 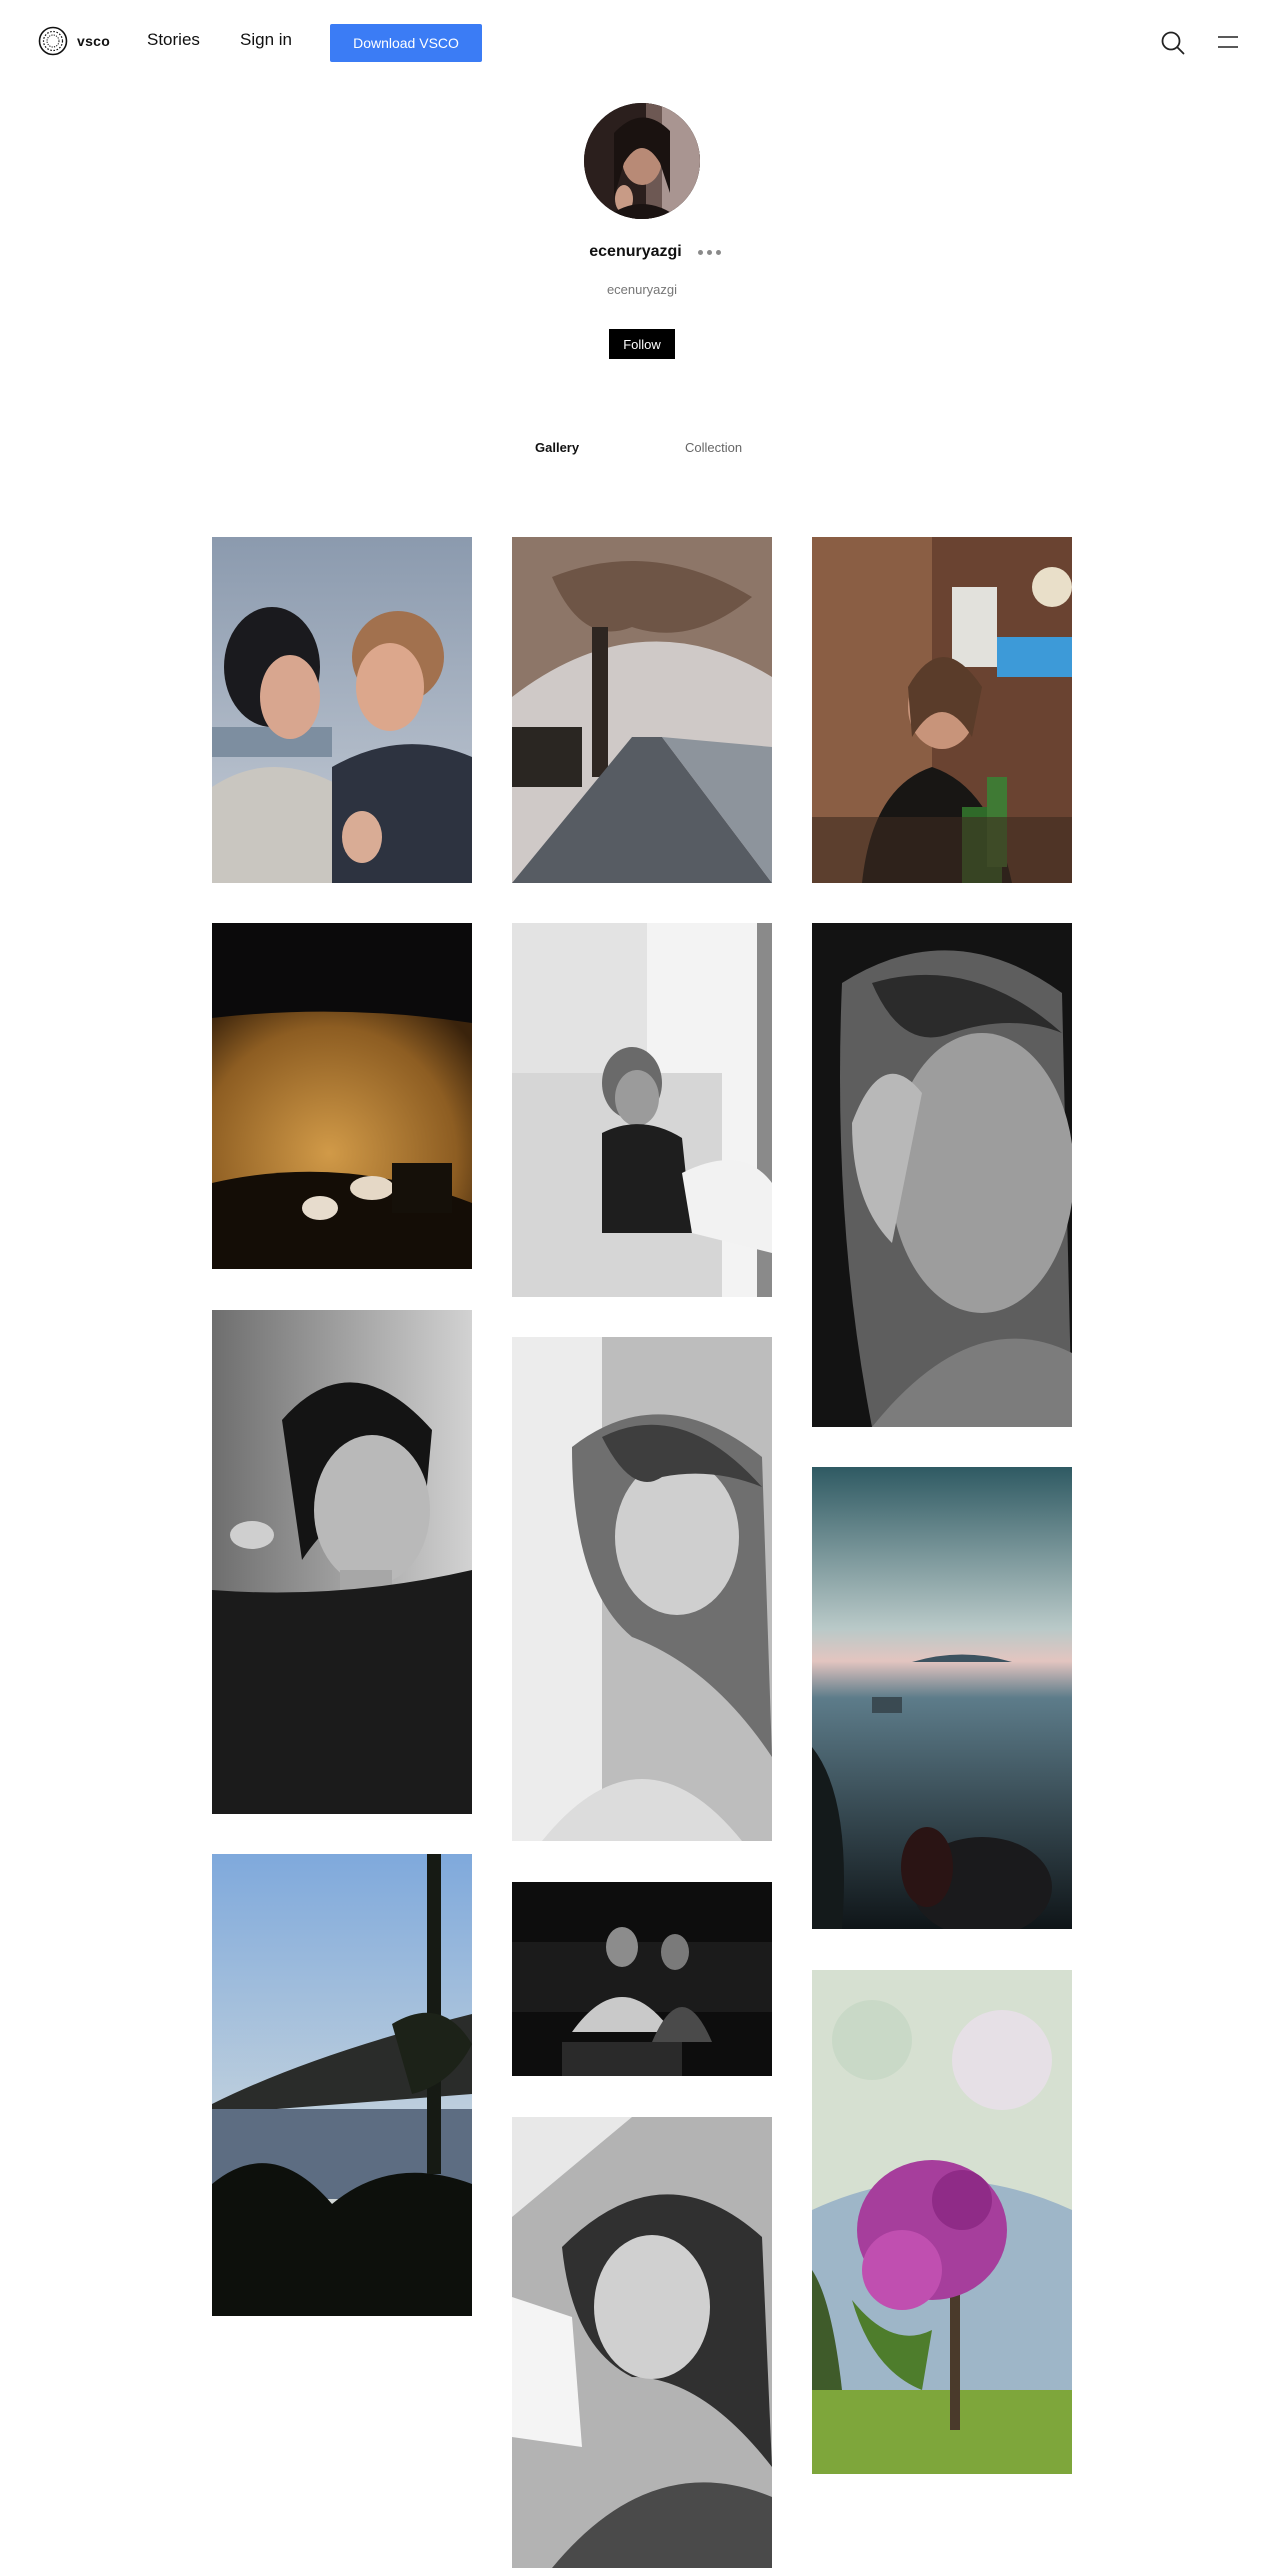 What do you see at coordinates (1228, 42) in the screenshot?
I see `menu-icon` at bounding box center [1228, 42].